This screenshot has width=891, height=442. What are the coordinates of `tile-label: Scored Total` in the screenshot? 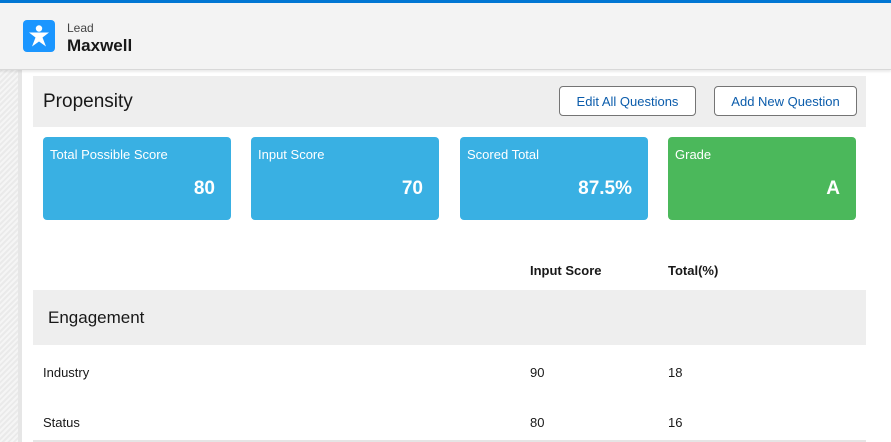 It's located at (503, 154).